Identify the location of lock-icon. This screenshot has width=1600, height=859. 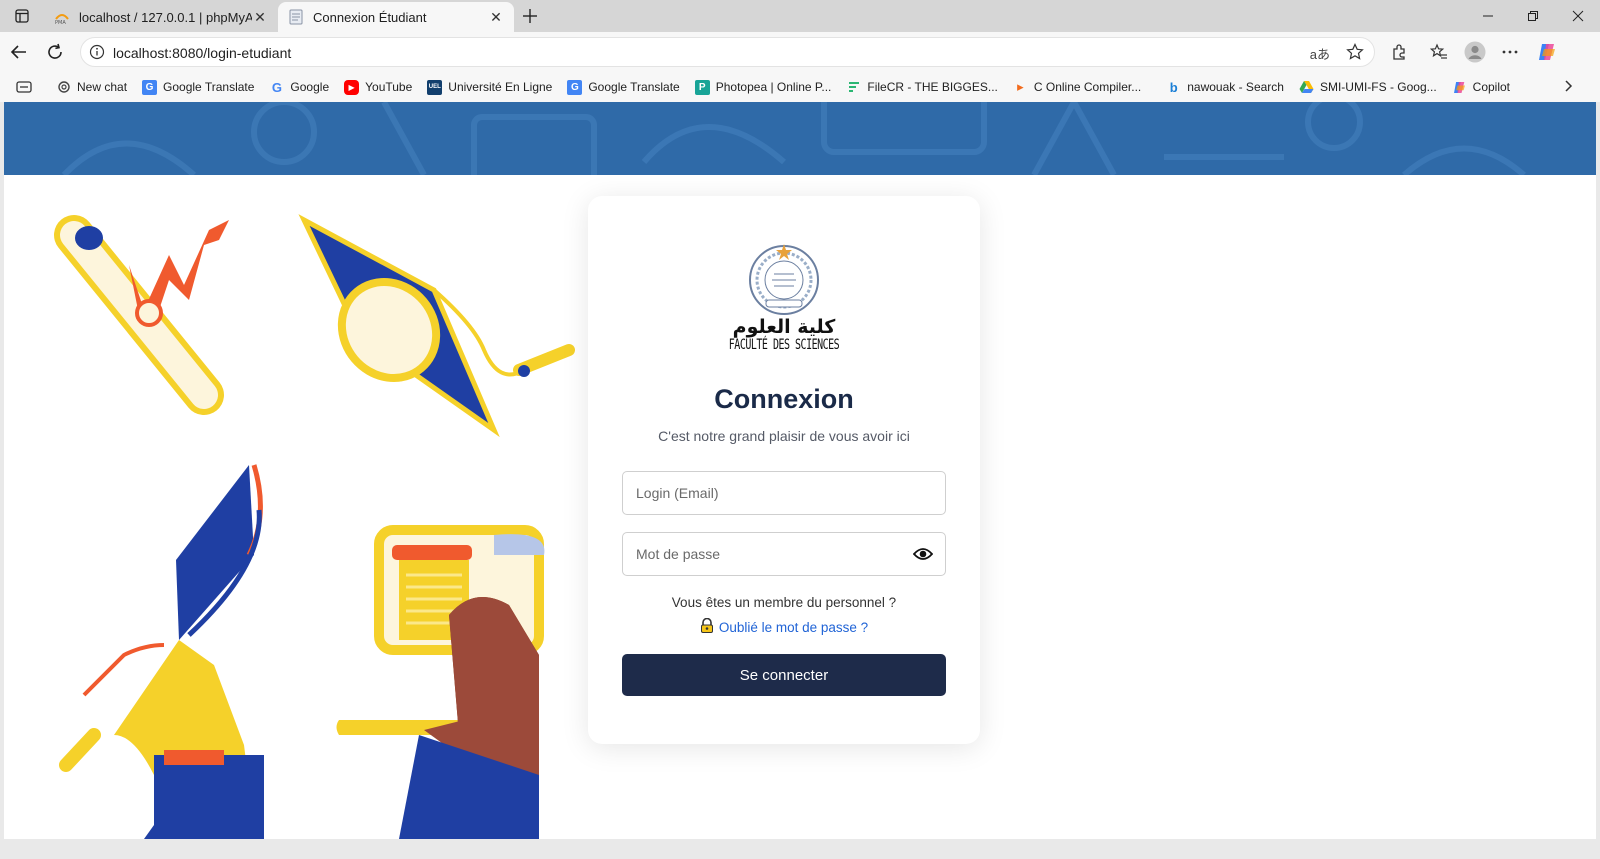
(707, 626).